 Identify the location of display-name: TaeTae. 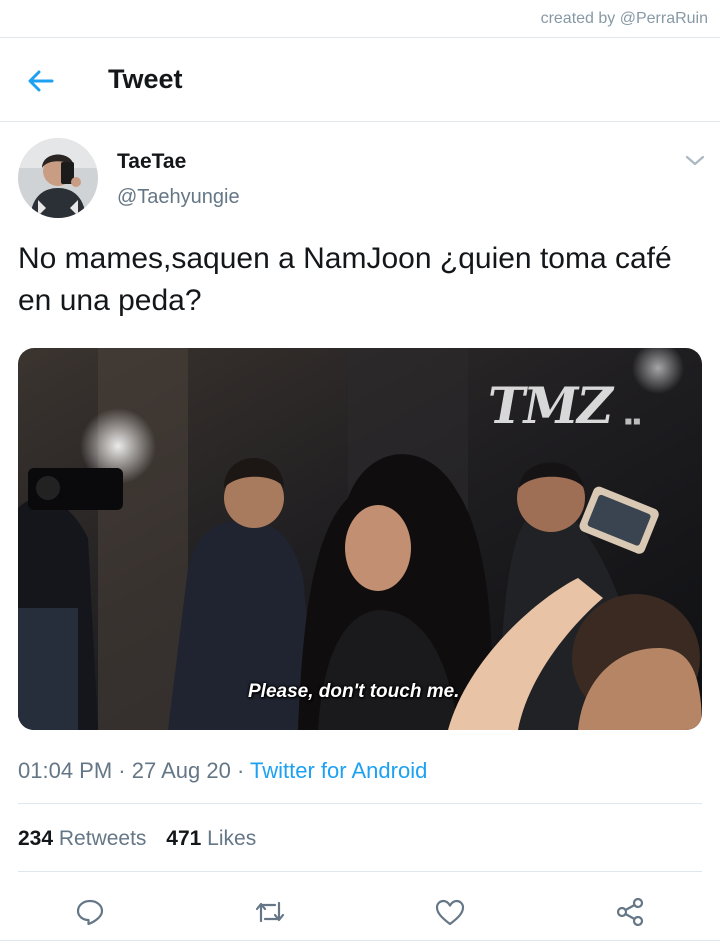
(151, 162).